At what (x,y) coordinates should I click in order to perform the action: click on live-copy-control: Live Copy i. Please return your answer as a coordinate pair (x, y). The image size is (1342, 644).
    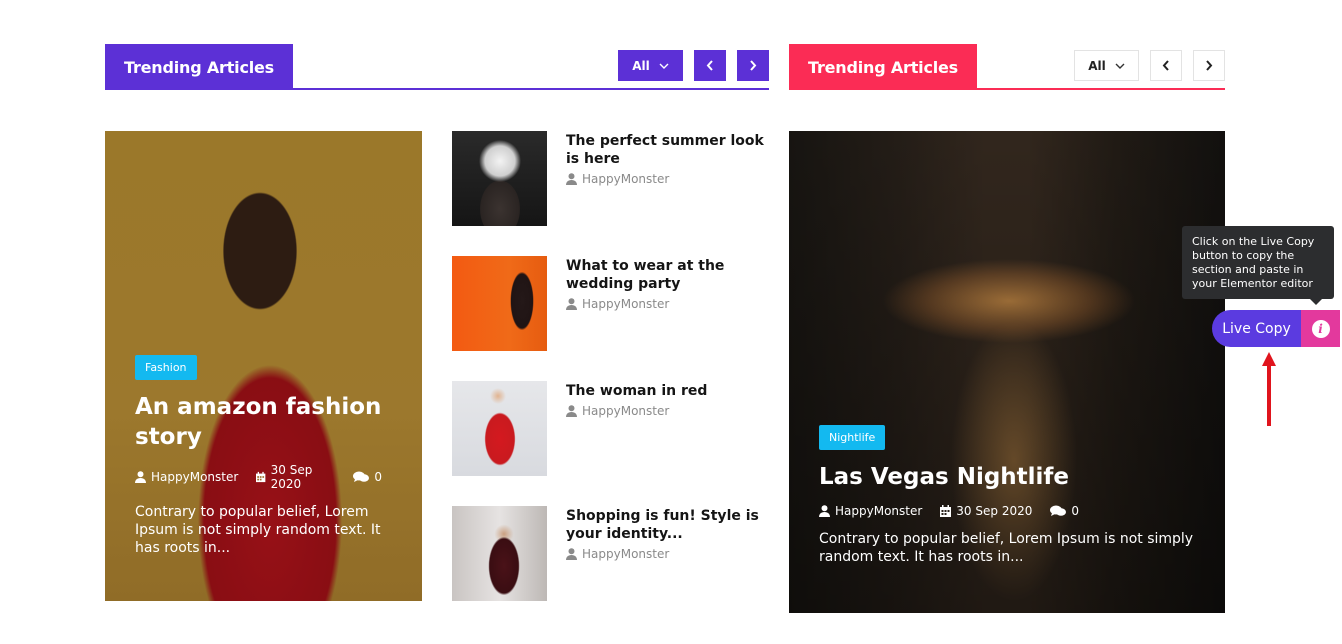
    Looking at the image, I should click on (1277, 328).